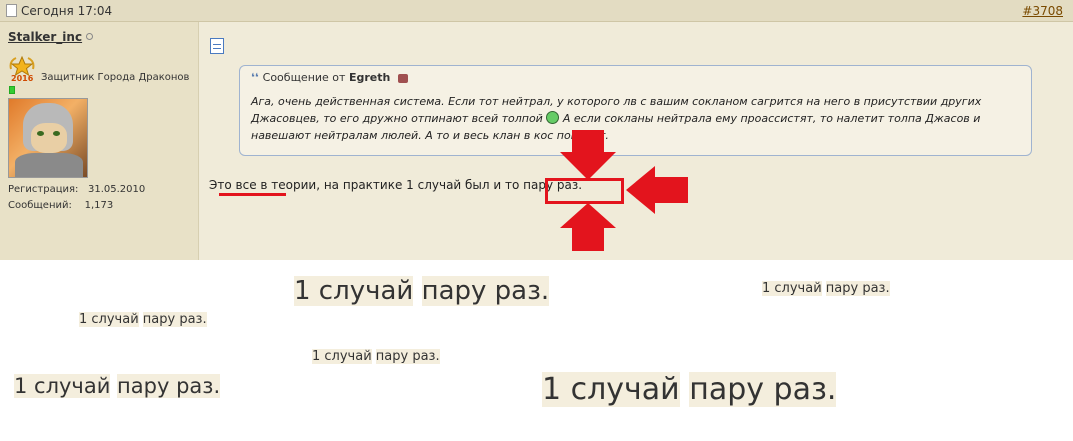  Describe the element at coordinates (402, 78) in the screenshot. I see `goto-post-icon` at that location.